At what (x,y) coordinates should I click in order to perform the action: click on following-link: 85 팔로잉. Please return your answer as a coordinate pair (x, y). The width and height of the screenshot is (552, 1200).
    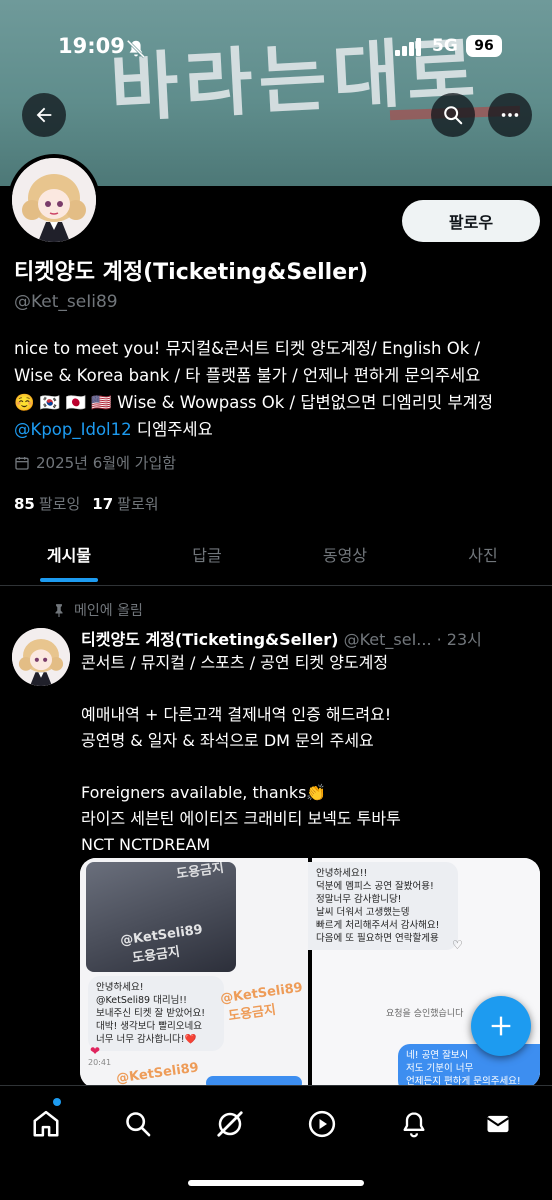
    Looking at the image, I should click on (47, 503).